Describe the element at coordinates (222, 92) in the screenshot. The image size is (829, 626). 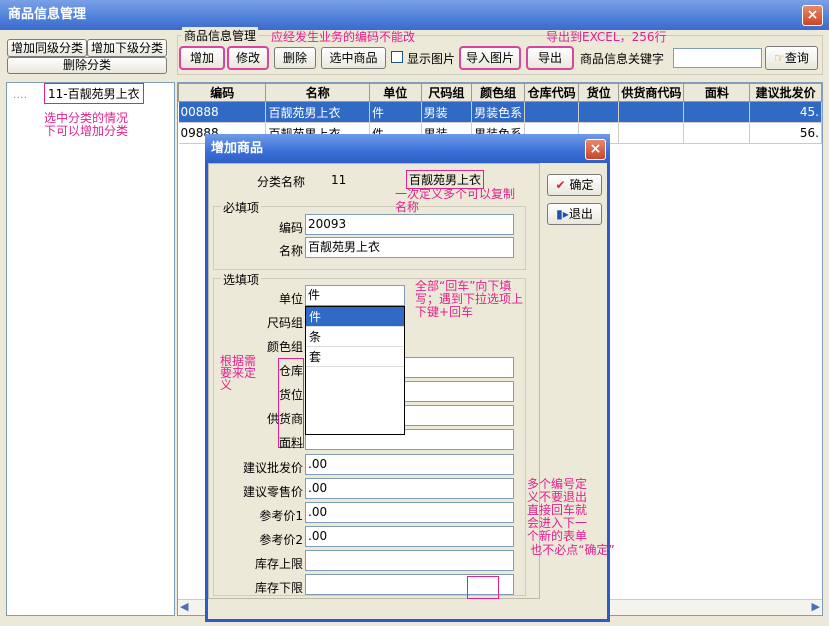
I see `column-header: 编码` at that location.